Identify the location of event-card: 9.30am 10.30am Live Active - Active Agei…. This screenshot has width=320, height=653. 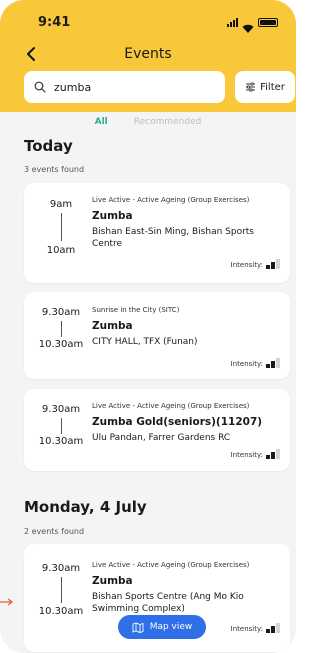
(157, 430).